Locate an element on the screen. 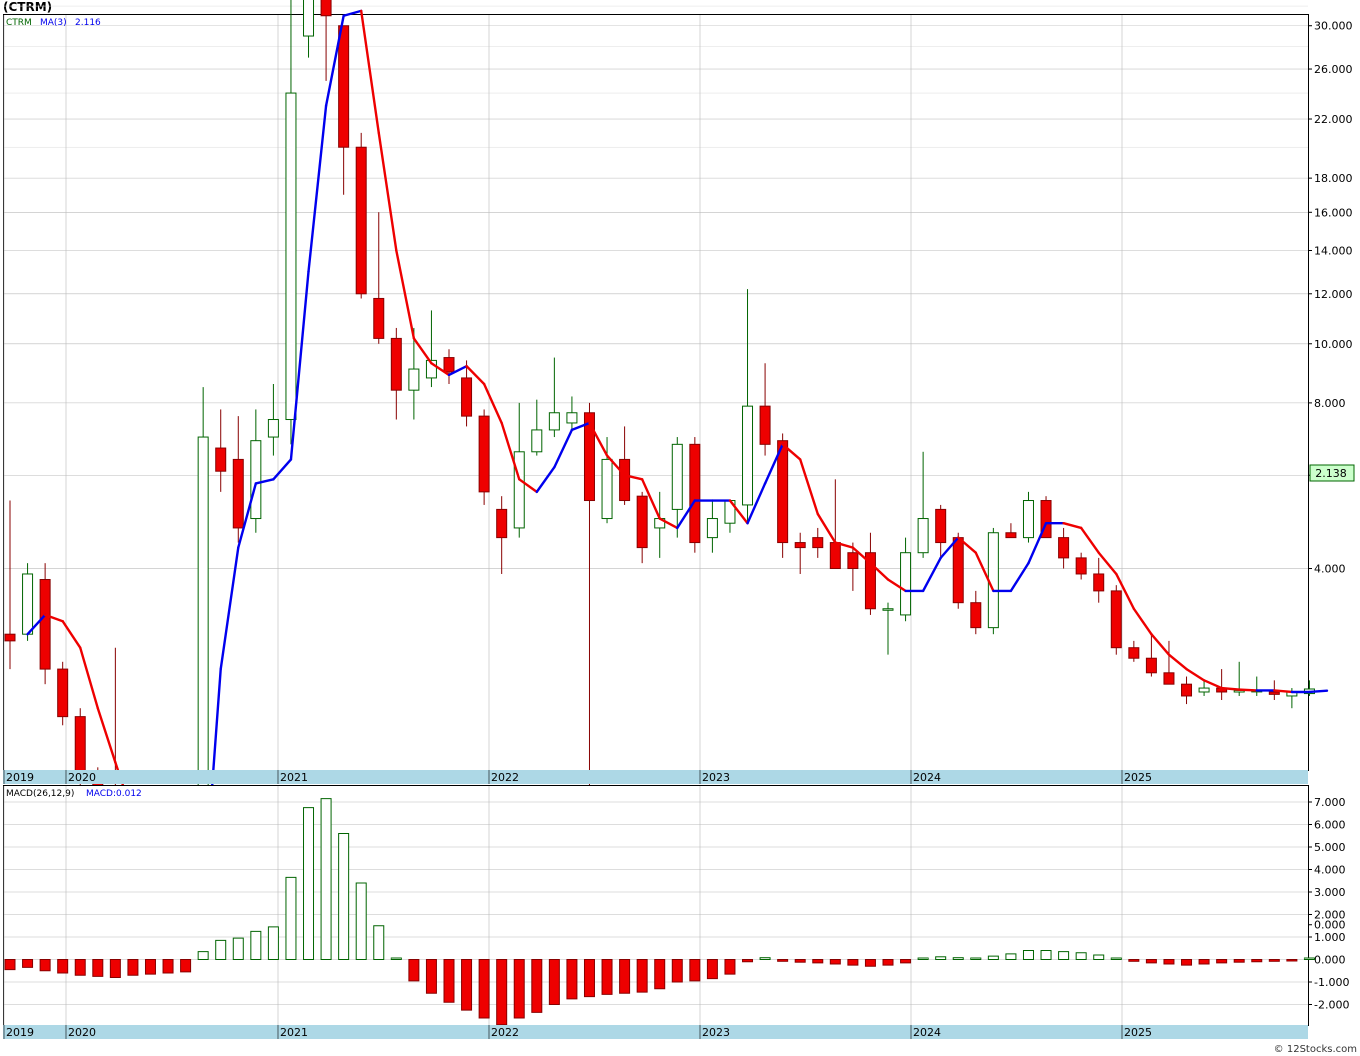 Image resolution: width=1360 pixels, height=1056 pixels. macd-y-tick-label: 1.000 is located at coordinates (1330, 937).